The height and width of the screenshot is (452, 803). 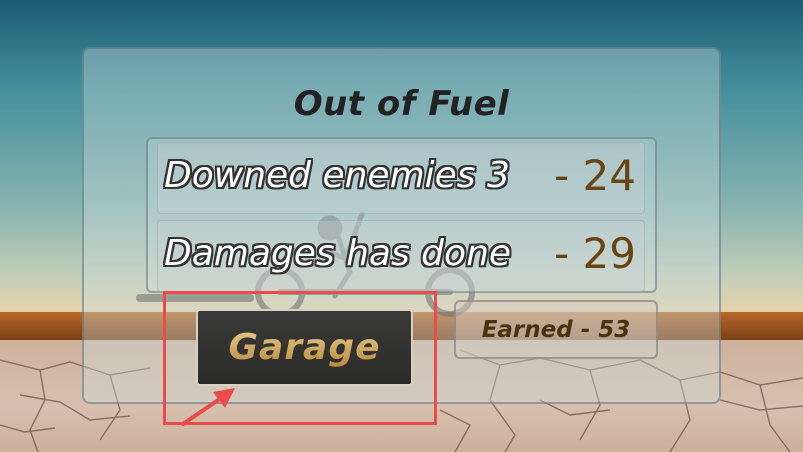 I want to click on pointer-arrow-icon, so click(x=208, y=407).